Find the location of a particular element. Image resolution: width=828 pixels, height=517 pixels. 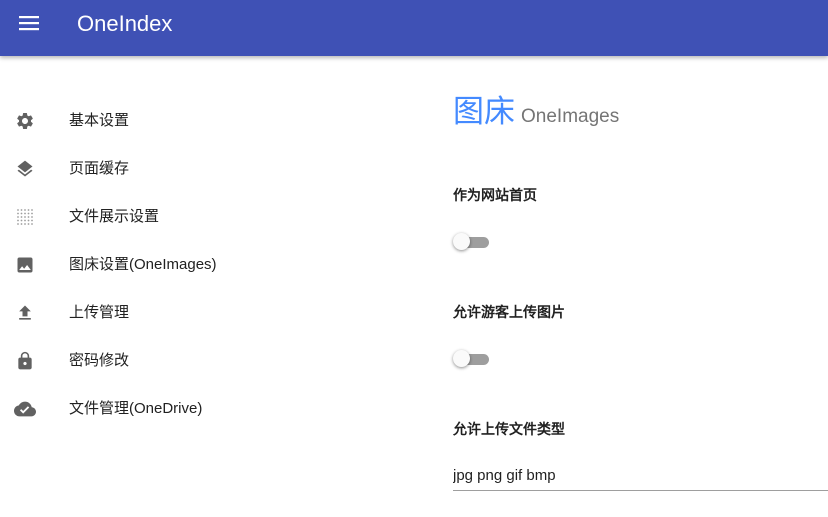

menu-button is located at coordinates (29, 25).